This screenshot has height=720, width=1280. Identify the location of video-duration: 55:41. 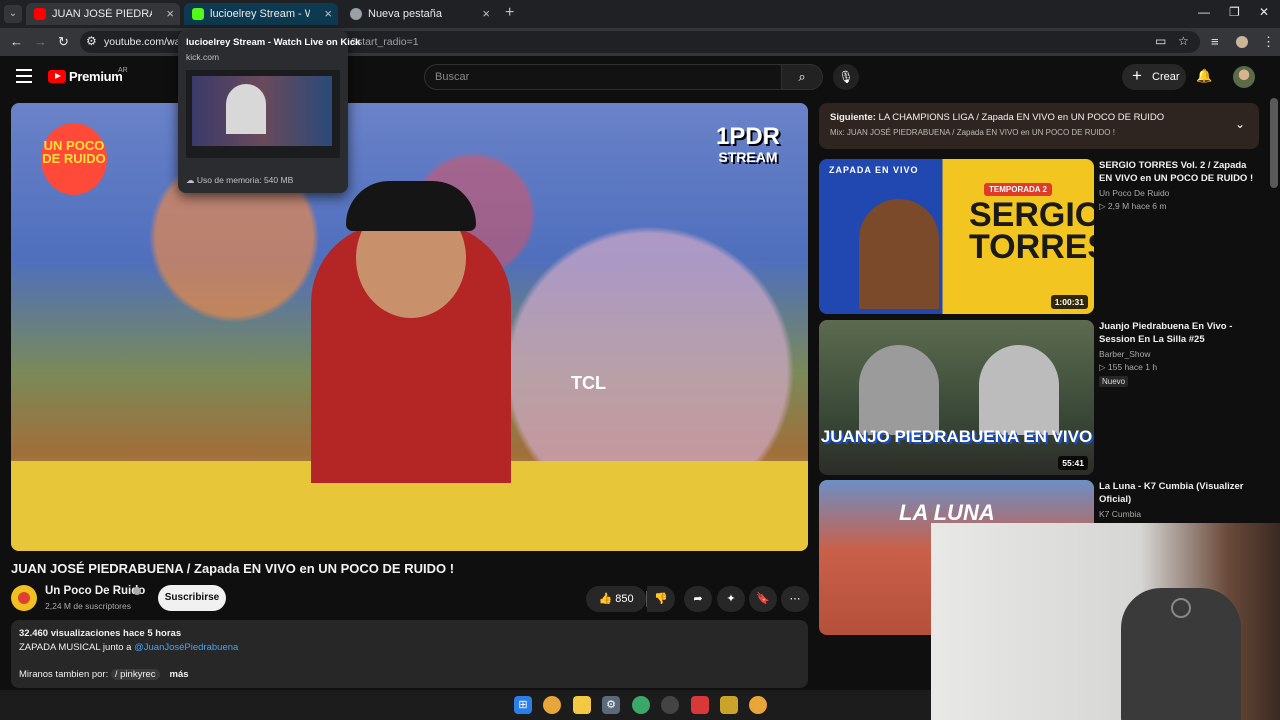
(1073, 463).